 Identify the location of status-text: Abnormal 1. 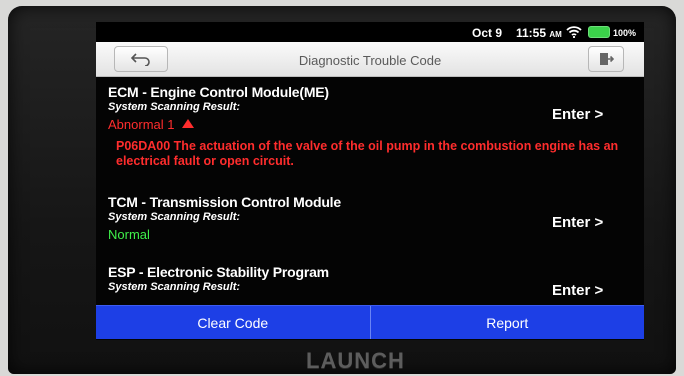
(141, 124).